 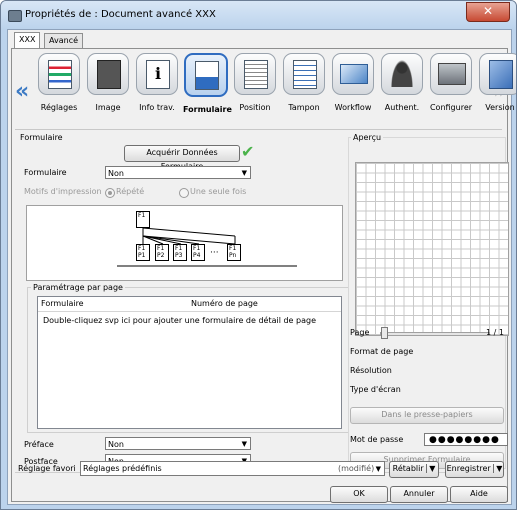 What do you see at coordinates (451, 74) in the screenshot?
I see `printer-config-icon` at bounding box center [451, 74].